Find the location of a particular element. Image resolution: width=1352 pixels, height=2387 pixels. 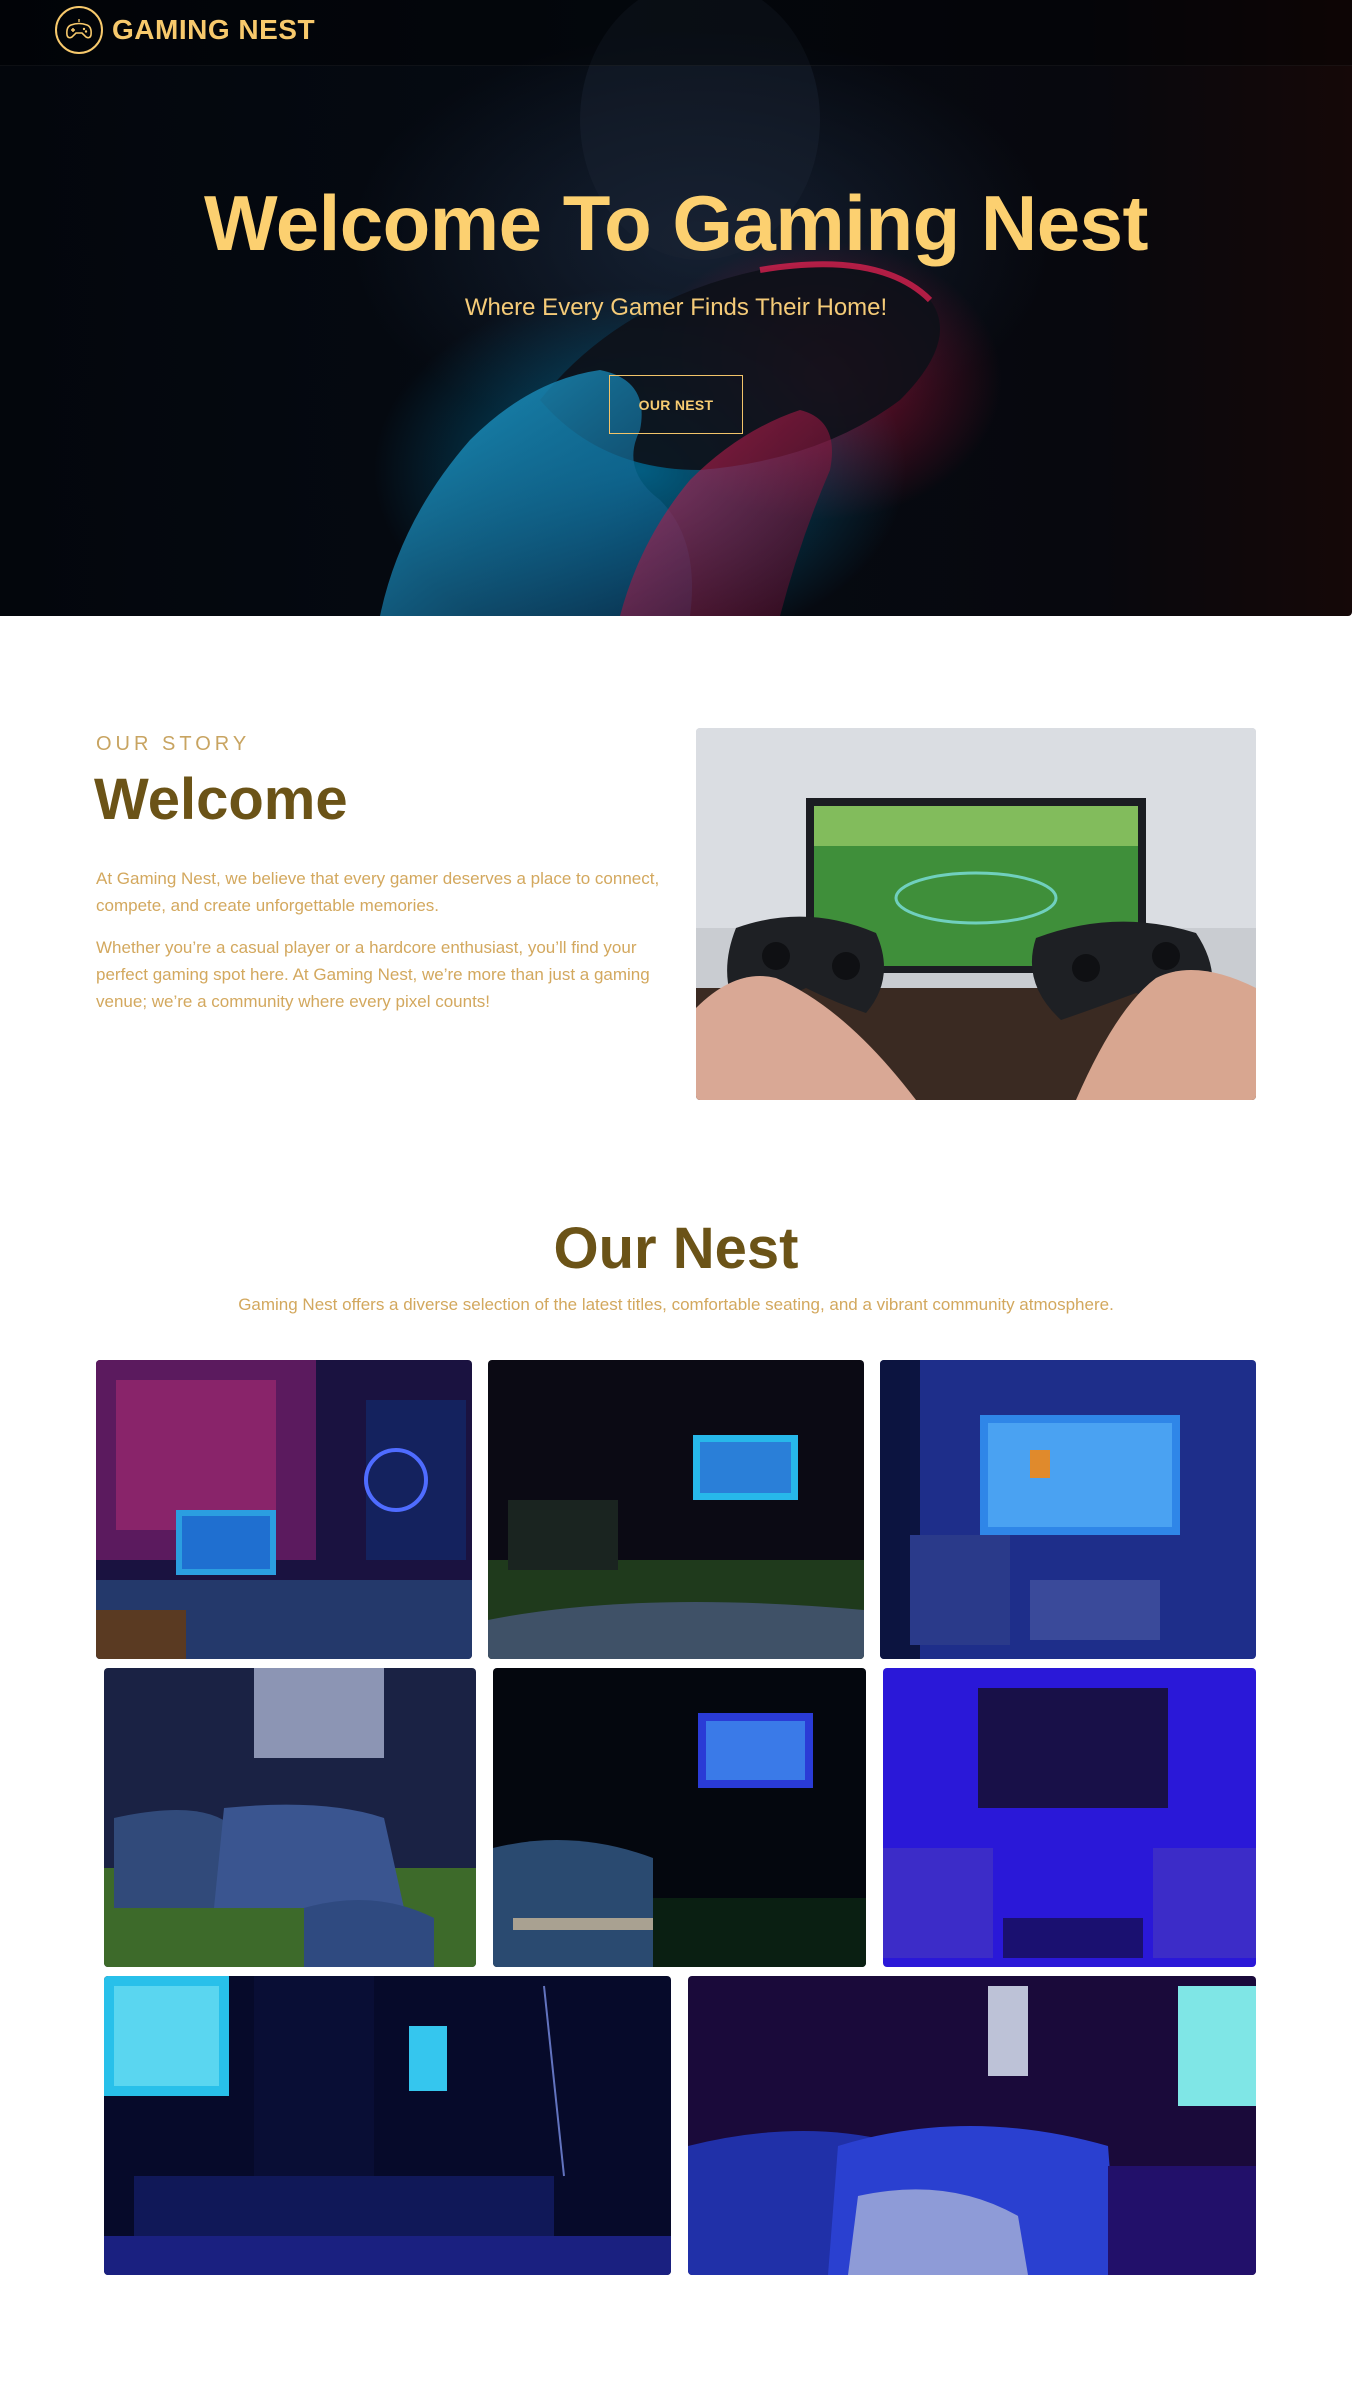

hero-title: Welcome To Gaming Nest is located at coordinates (676, 223).